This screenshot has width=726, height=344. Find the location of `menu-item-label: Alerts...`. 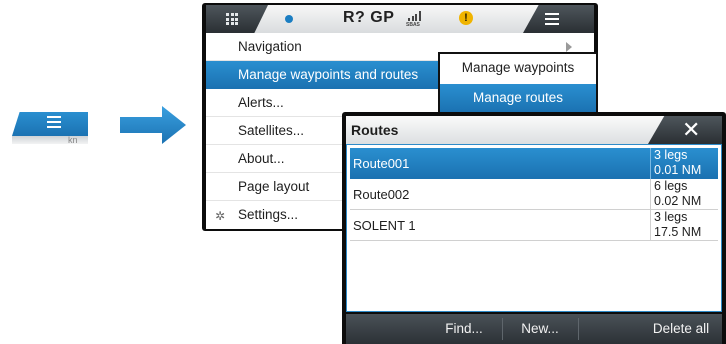

menu-item-label: Alerts... is located at coordinates (261, 102).